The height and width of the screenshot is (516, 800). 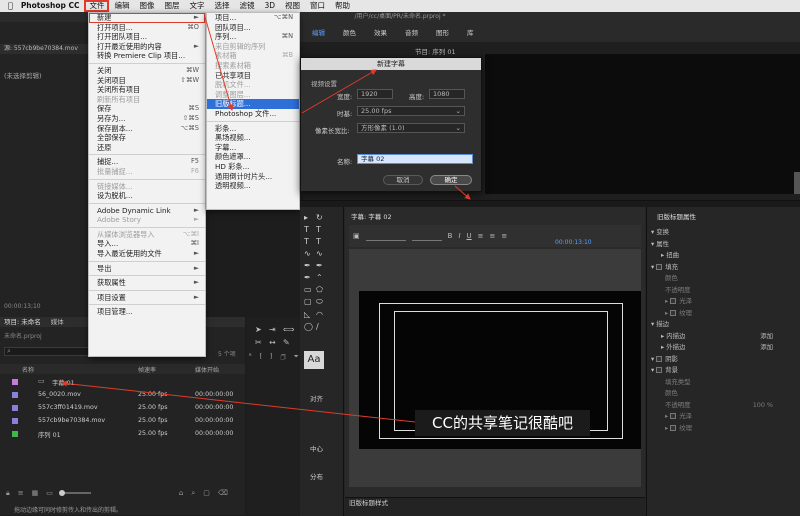 What do you see at coordinates (724, 233) in the screenshot?
I see `prop-row: ▾ 变换` at bounding box center [724, 233].